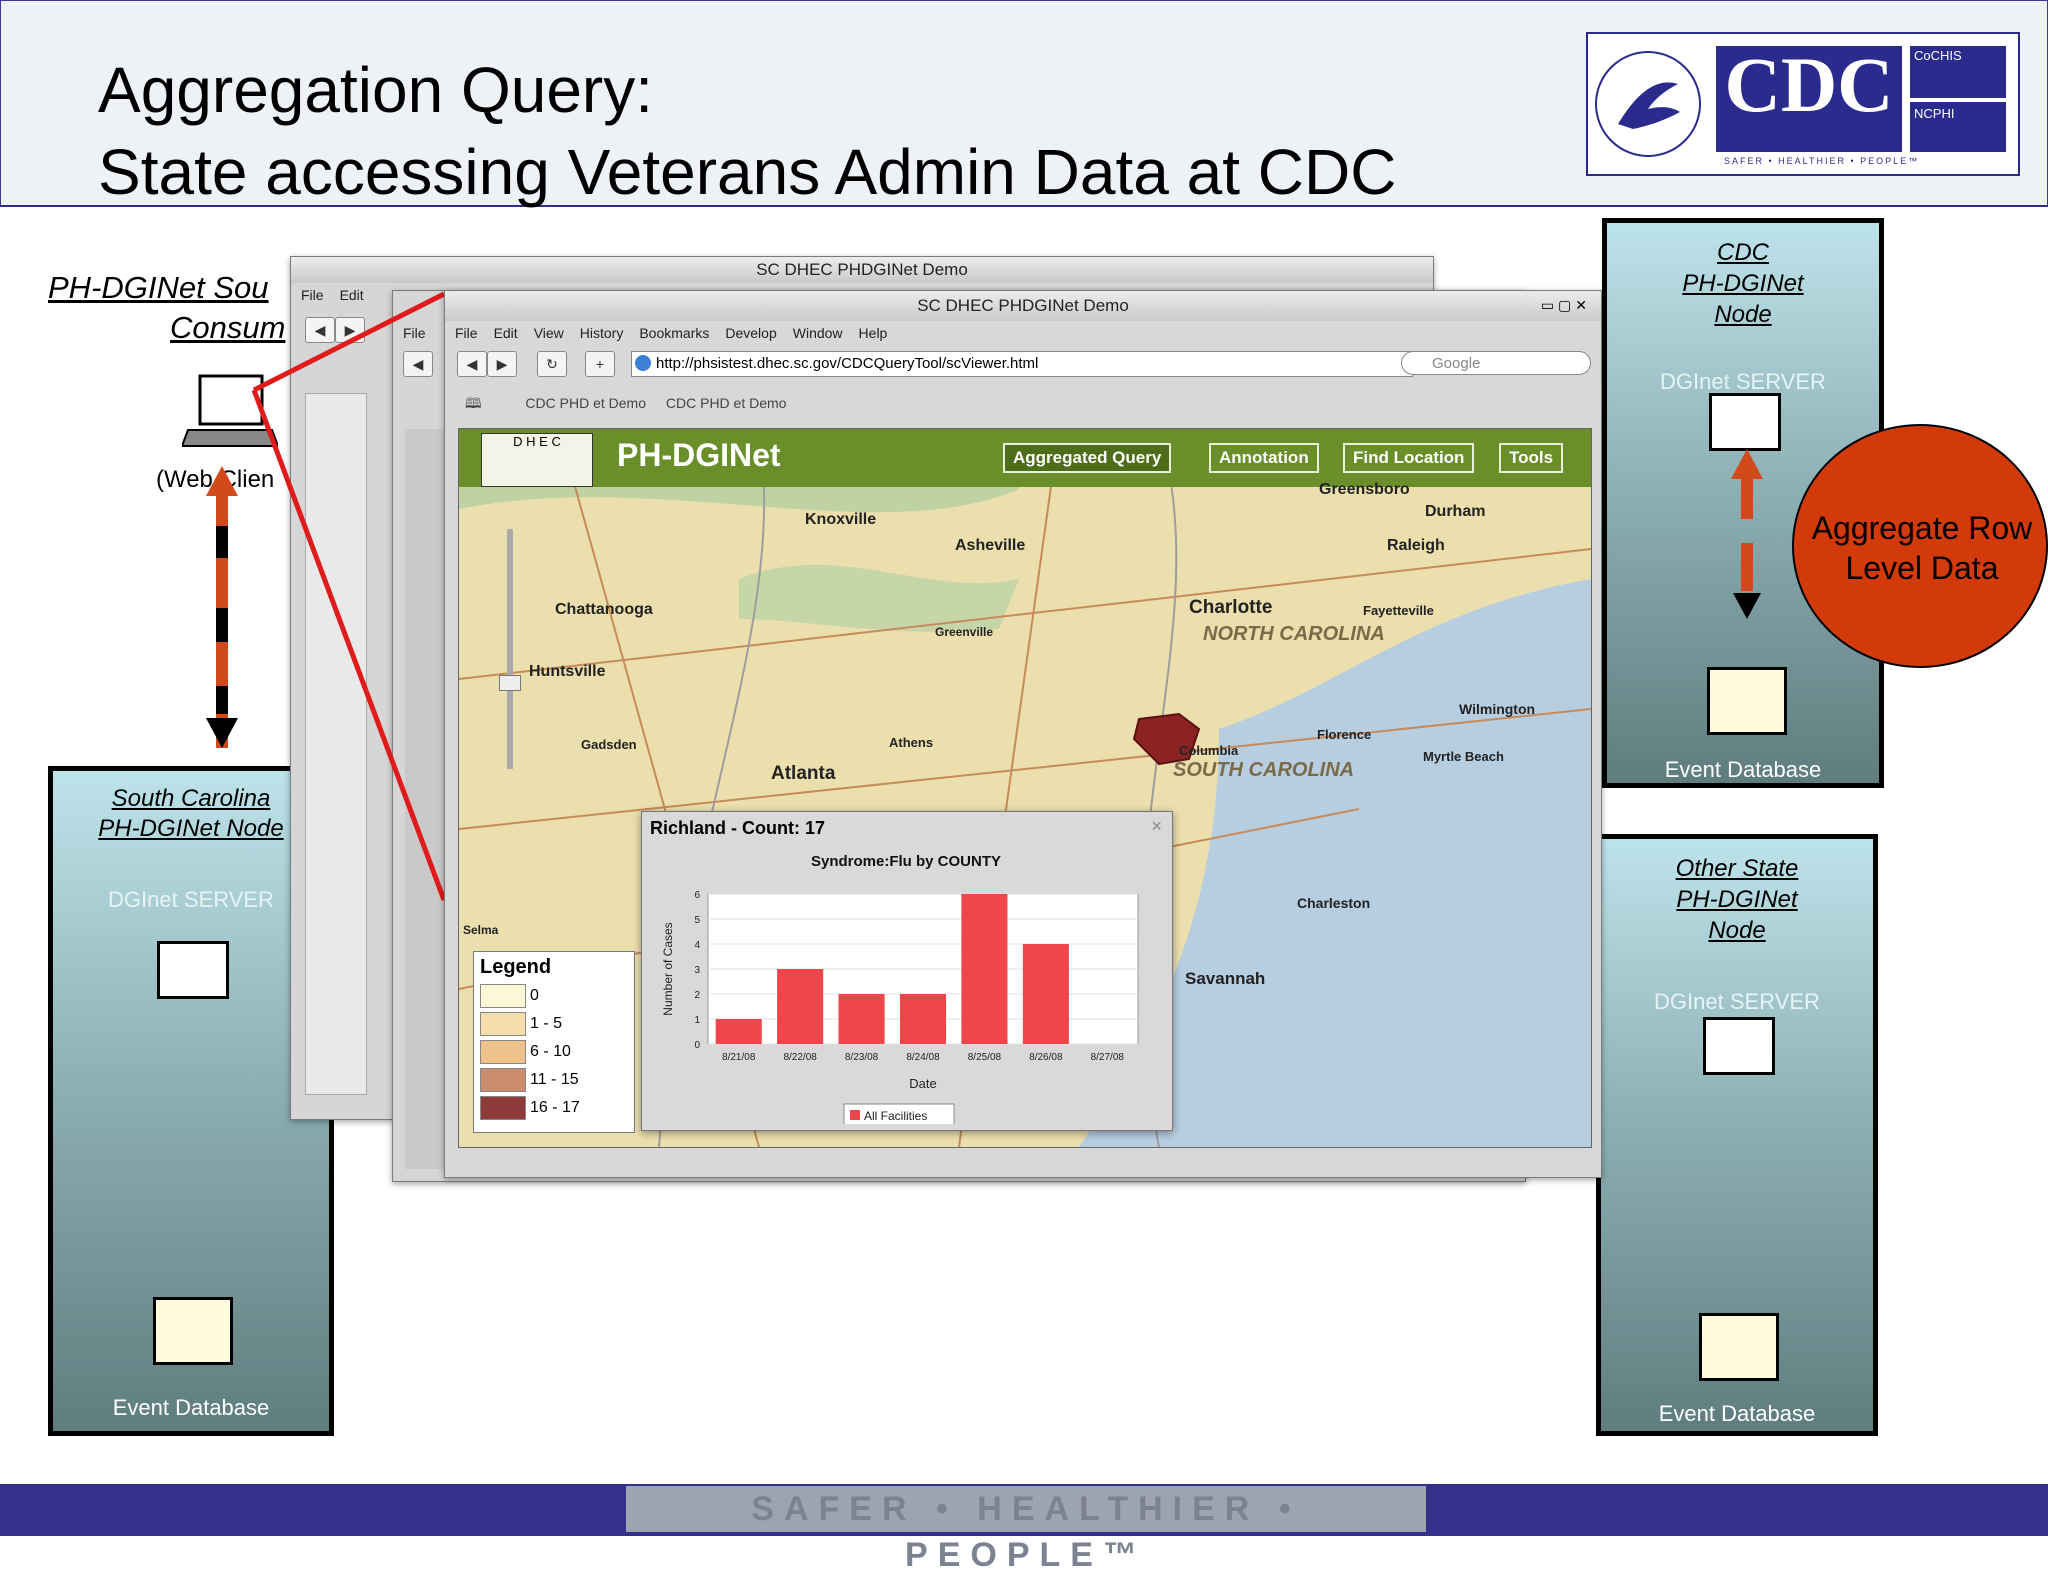 This screenshot has height=1578, width=2048. What do you see at coordinates (1398, 610) in the screenshot?
I see `map-label: Fayetteville` at bounding box center [1398, 610].